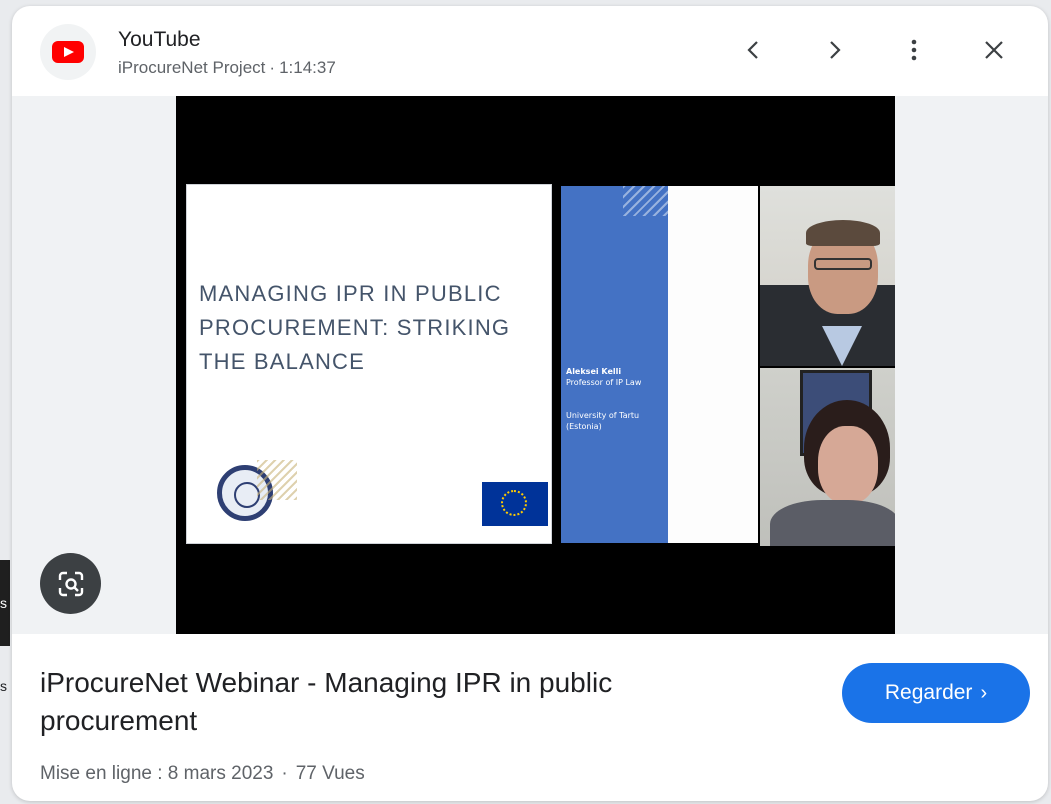  I want to click on speaker-name: Aleksei Kelli, so click(594, 371).